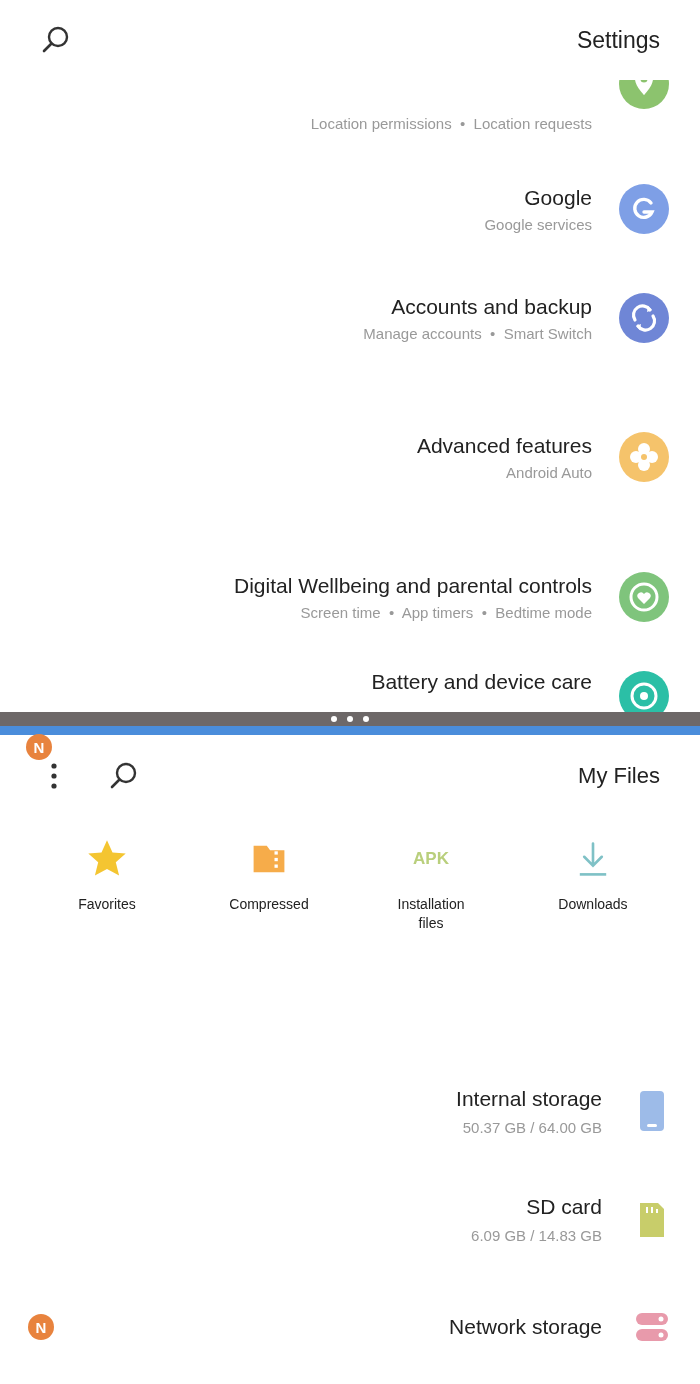 Image resolution: width=700 pixels, height=1384 pixels. What do you see at coordinates (593, 917) in the screenshot?
I see `category-item: Downloads` at bounding box center [593, 917].